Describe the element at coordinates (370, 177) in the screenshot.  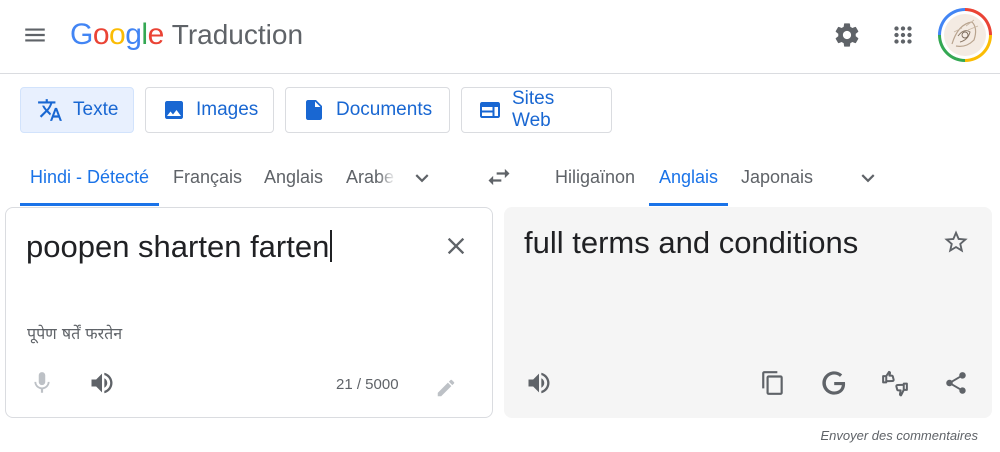
I see `source-lang-label: Arabe` at that location.